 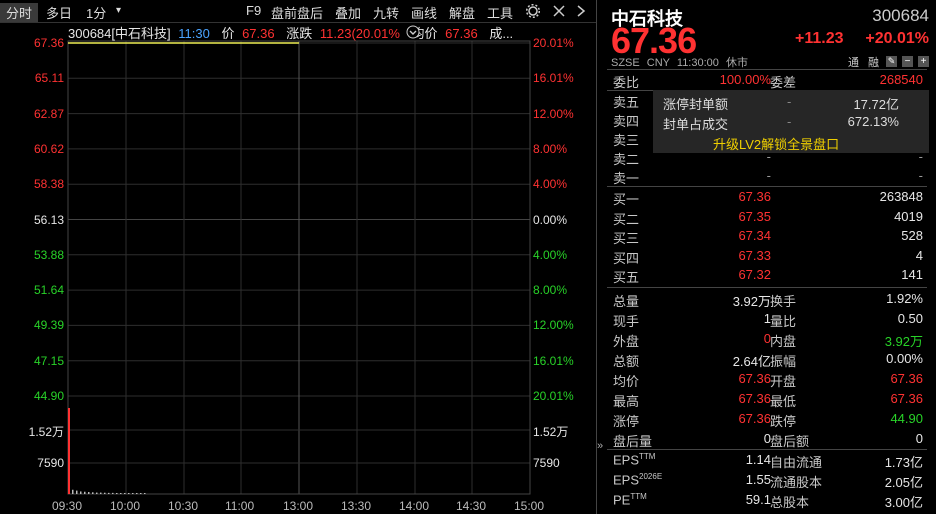 What do you see at coordinates (59, 12) in the screenshot?
I see `tab-multi-day: 多日` at bounding box center [59, 12].